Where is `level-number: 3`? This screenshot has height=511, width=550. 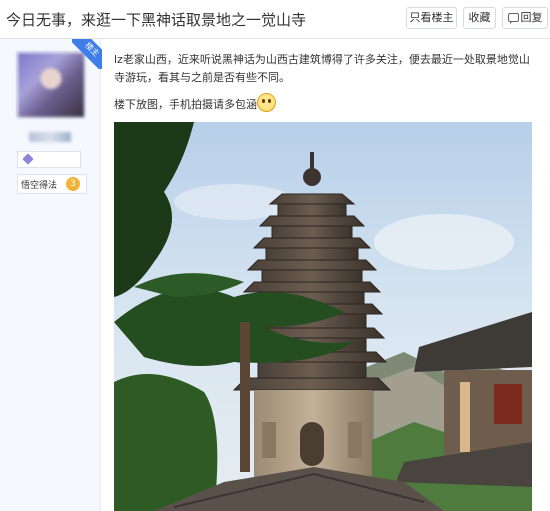 level-number: 3 is located at coordinates (73, 184).